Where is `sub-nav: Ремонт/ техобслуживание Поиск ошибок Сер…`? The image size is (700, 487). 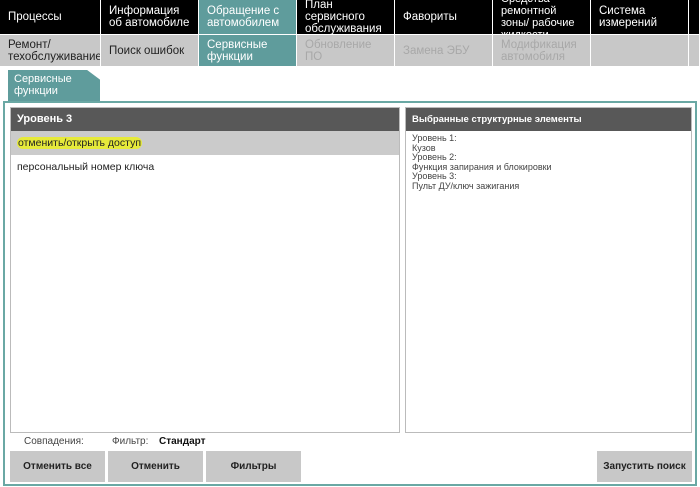 sub-nav: Ремонт/ техобслуживание Поиск ошибок Сер… is located at coordinates (350, 50).